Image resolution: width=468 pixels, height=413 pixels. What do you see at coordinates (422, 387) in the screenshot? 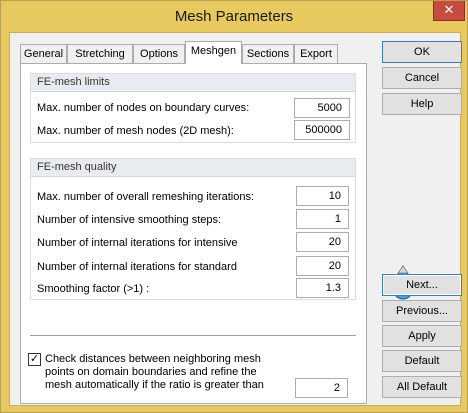
I see `all-default-button: All Default` at bounding box center [422, 387].